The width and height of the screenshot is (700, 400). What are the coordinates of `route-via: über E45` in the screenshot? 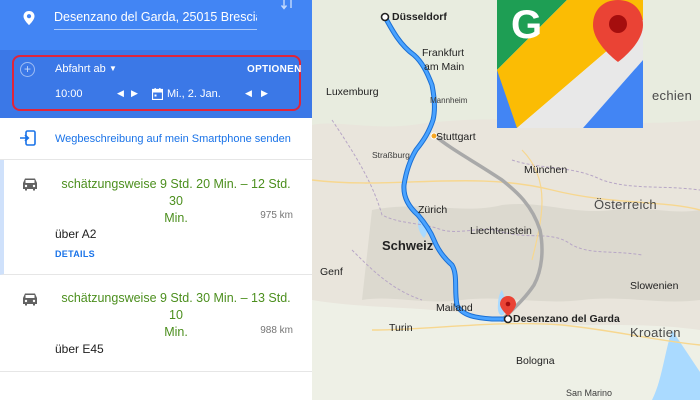 It's located at (79, 349).